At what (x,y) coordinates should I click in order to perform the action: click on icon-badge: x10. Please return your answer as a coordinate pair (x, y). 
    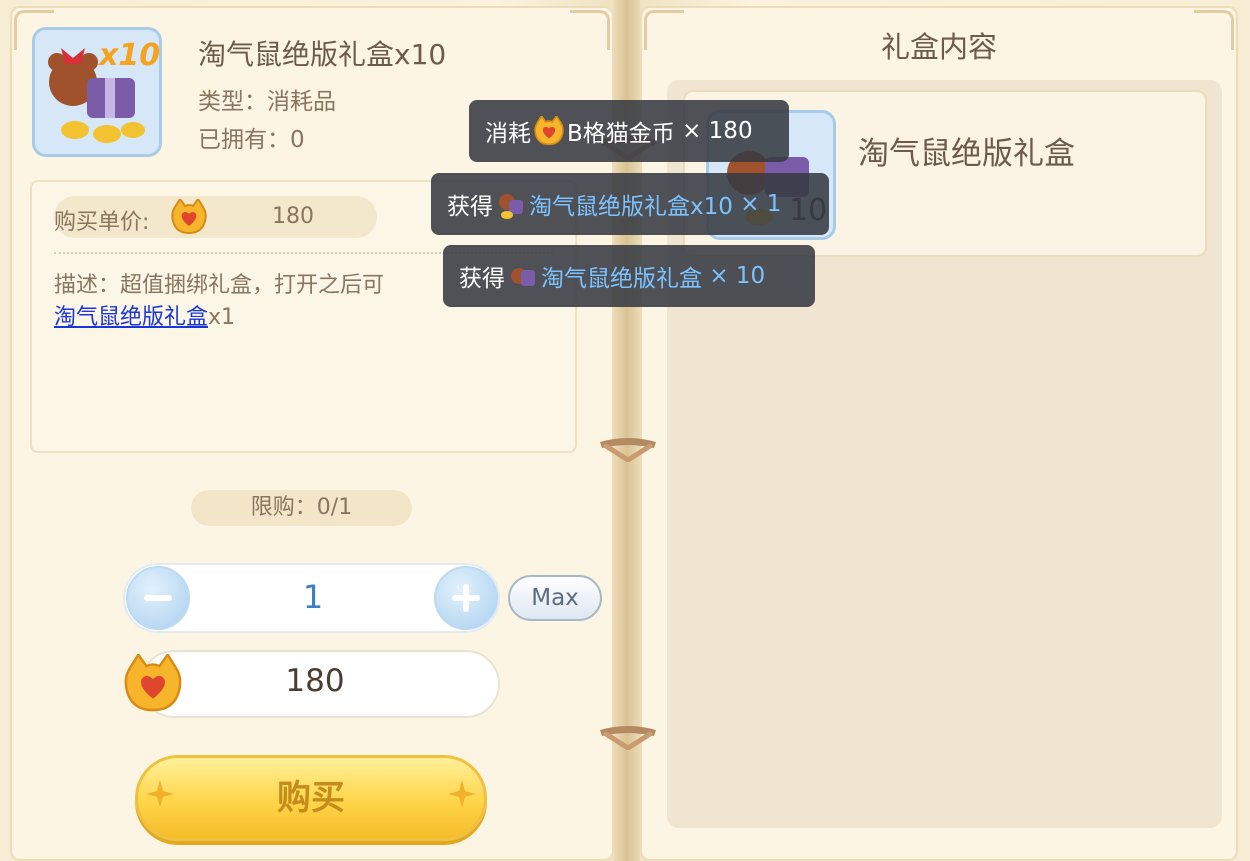
    Looking at the image, I should click on (130, 55).